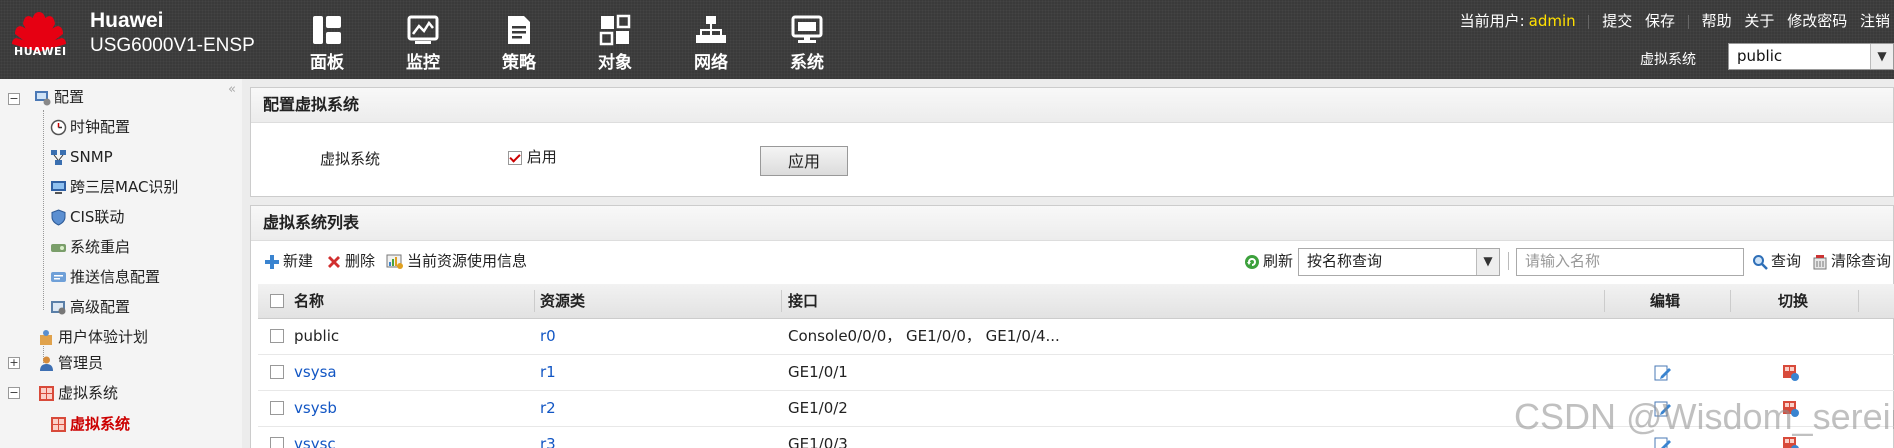 The width and height of the screenshot is (1894, 448). Describe the element at coordinates (1617, 21) in the screenshot. I see `commit-link: 提交` at that location.